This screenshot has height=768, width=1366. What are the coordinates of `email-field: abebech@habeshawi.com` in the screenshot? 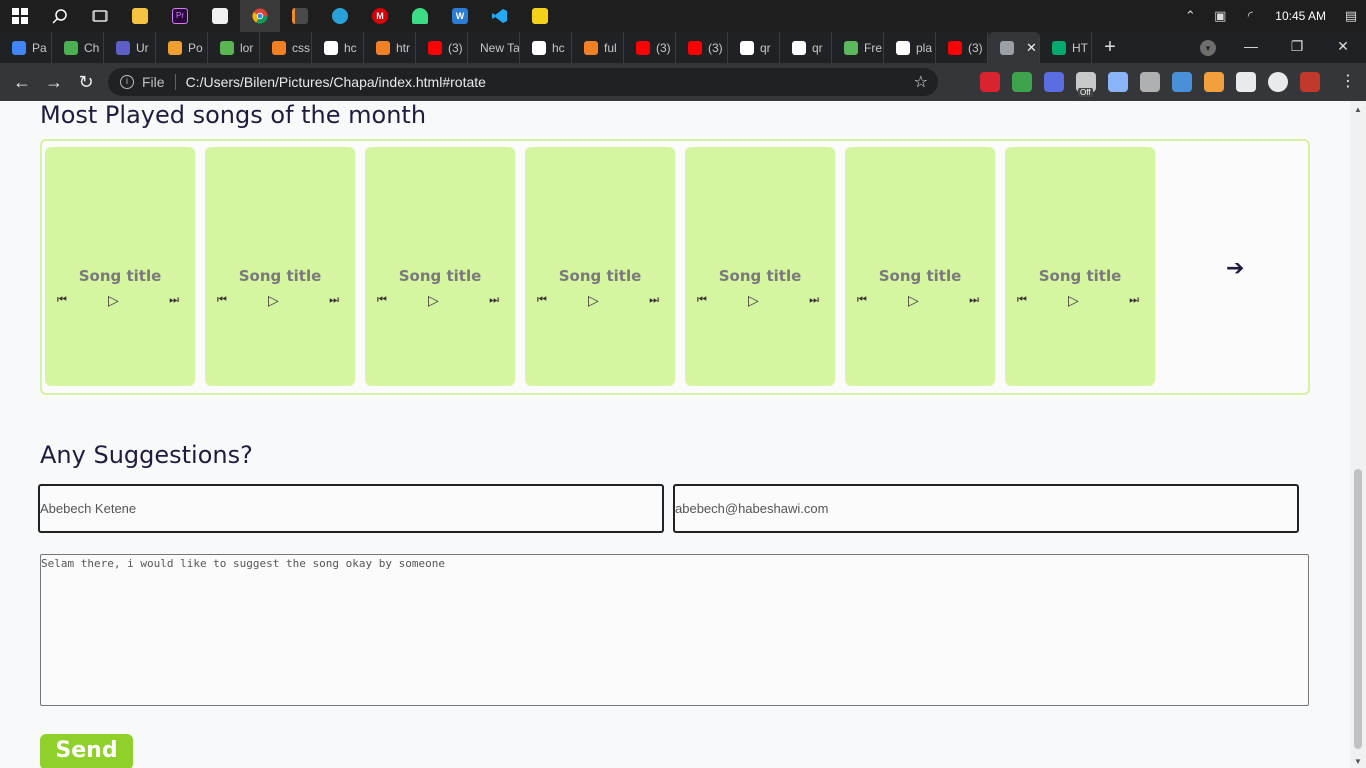 It's located at (986, 508).